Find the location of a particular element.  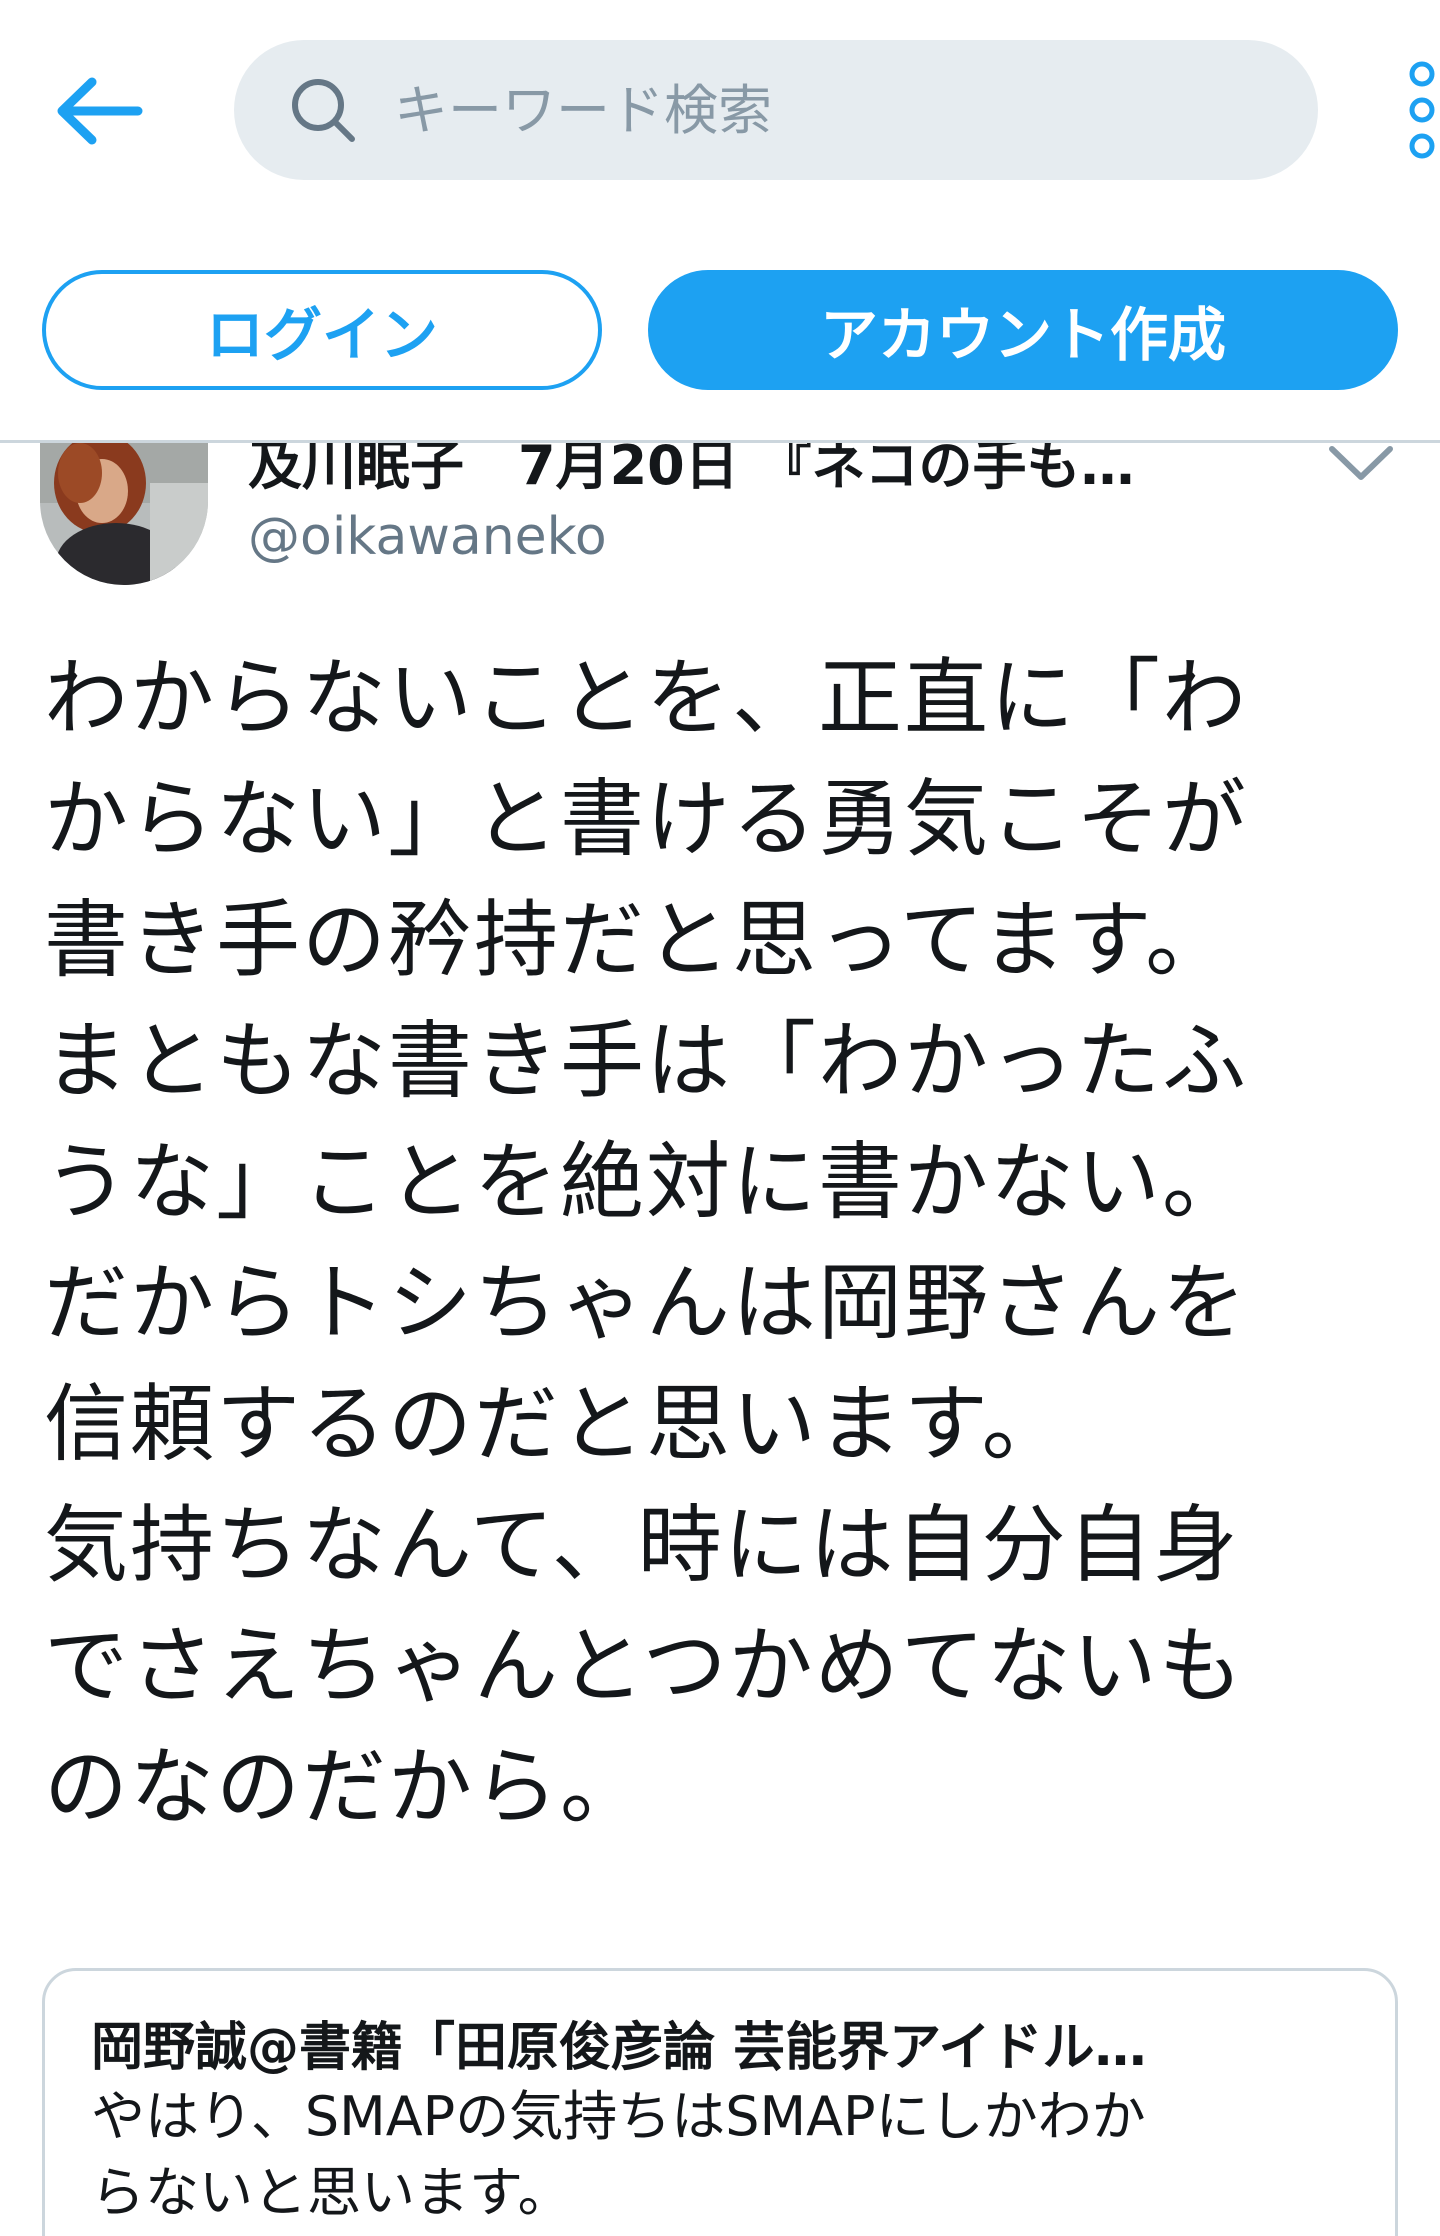

signup-button: アカウント作成 is located at coordinates (1023, 330).